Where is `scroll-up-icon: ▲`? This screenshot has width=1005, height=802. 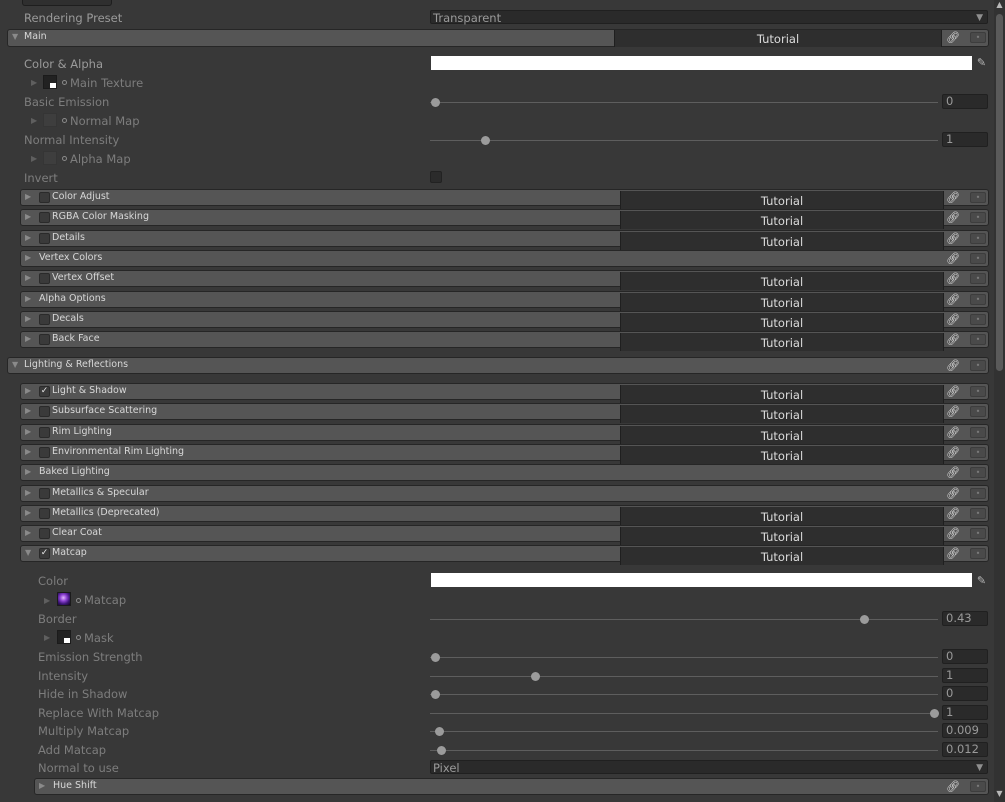
scroll-up-icon: ▲ is located at coordinates (999, 4).